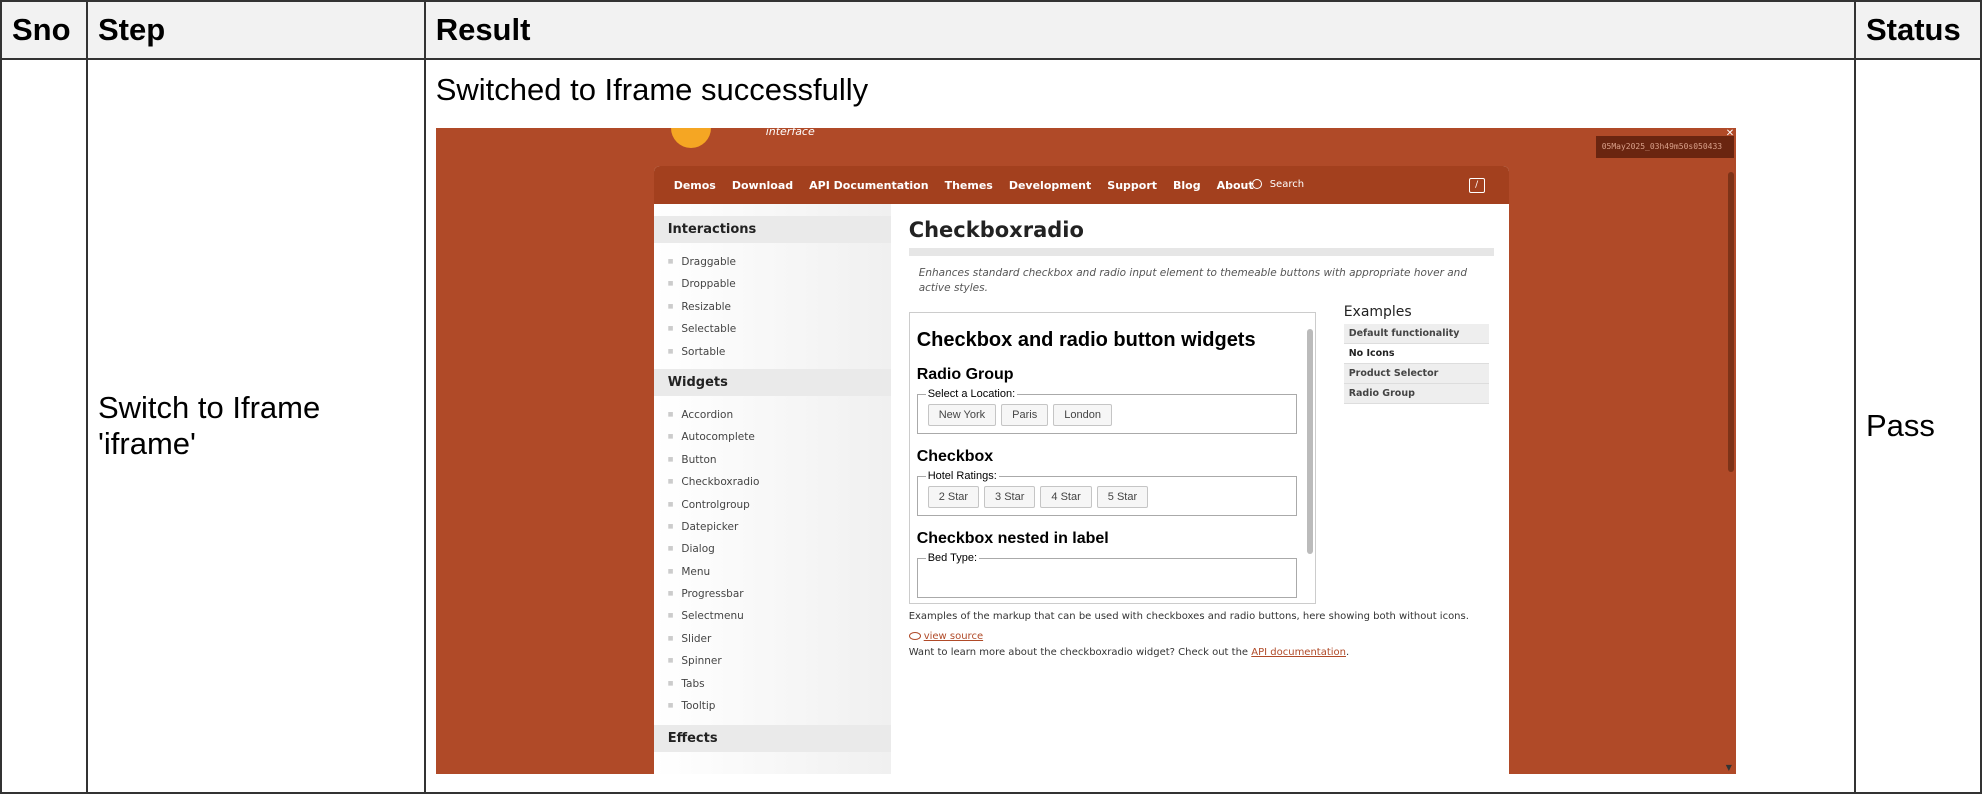 The height and width of the screenshot is (794, 1982). Describe the element at coordinates (779, 352) in the screenshot. I see `sidebar-item-sortable: Sortable` at that location.